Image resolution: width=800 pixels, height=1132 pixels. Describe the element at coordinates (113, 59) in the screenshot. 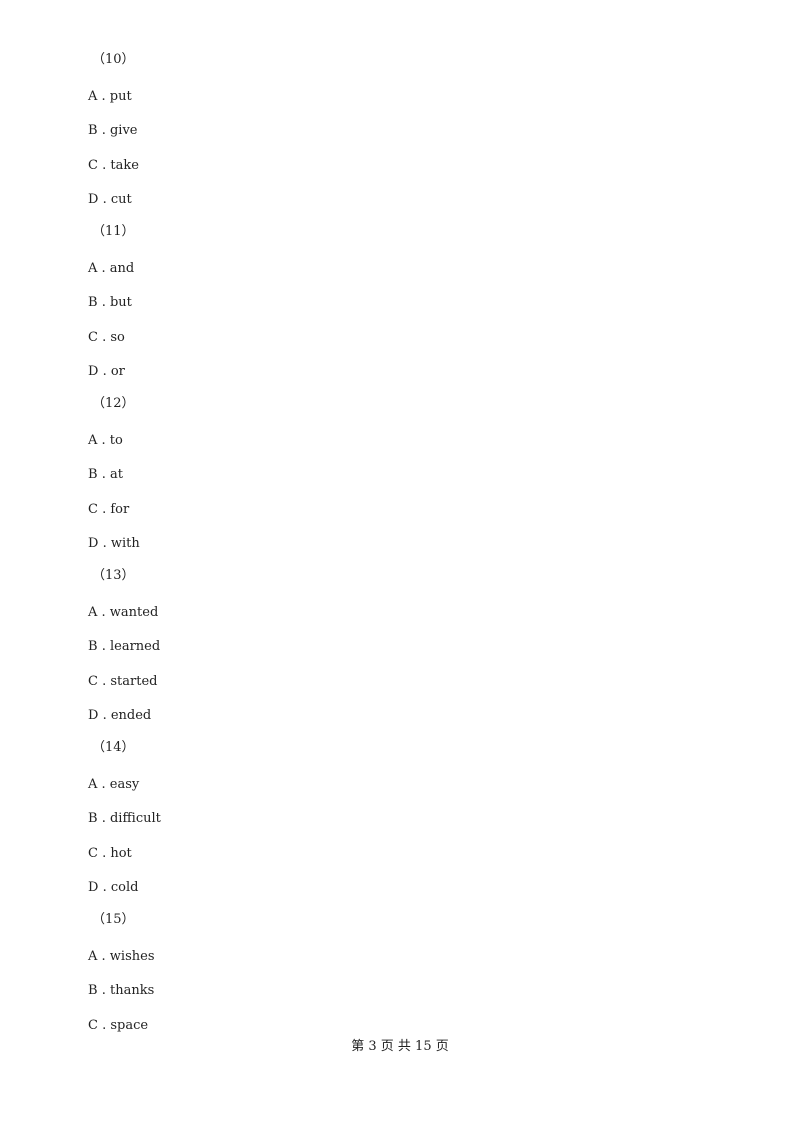

I see `question-number: （10）` at that location.